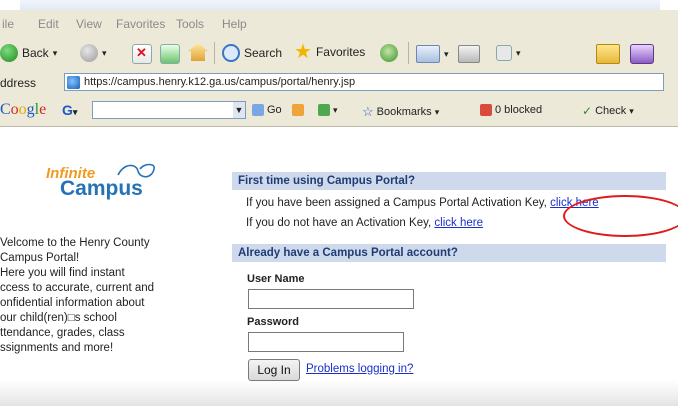  Describe the element at coordinates (339, 223) in the screenshot. I see `no-activation-key-text: If you do not have an Activation Key,` at that location.